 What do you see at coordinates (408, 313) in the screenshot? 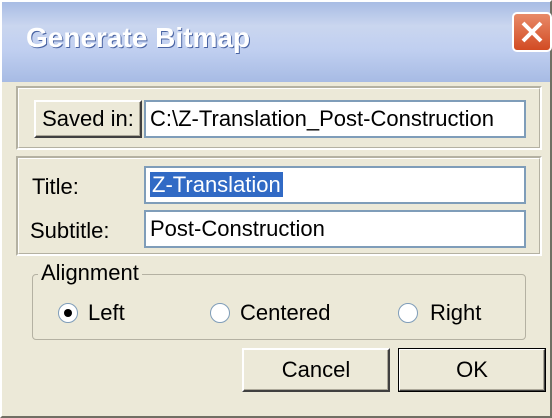
I see `radio-right` at bounding box center [408, 313].